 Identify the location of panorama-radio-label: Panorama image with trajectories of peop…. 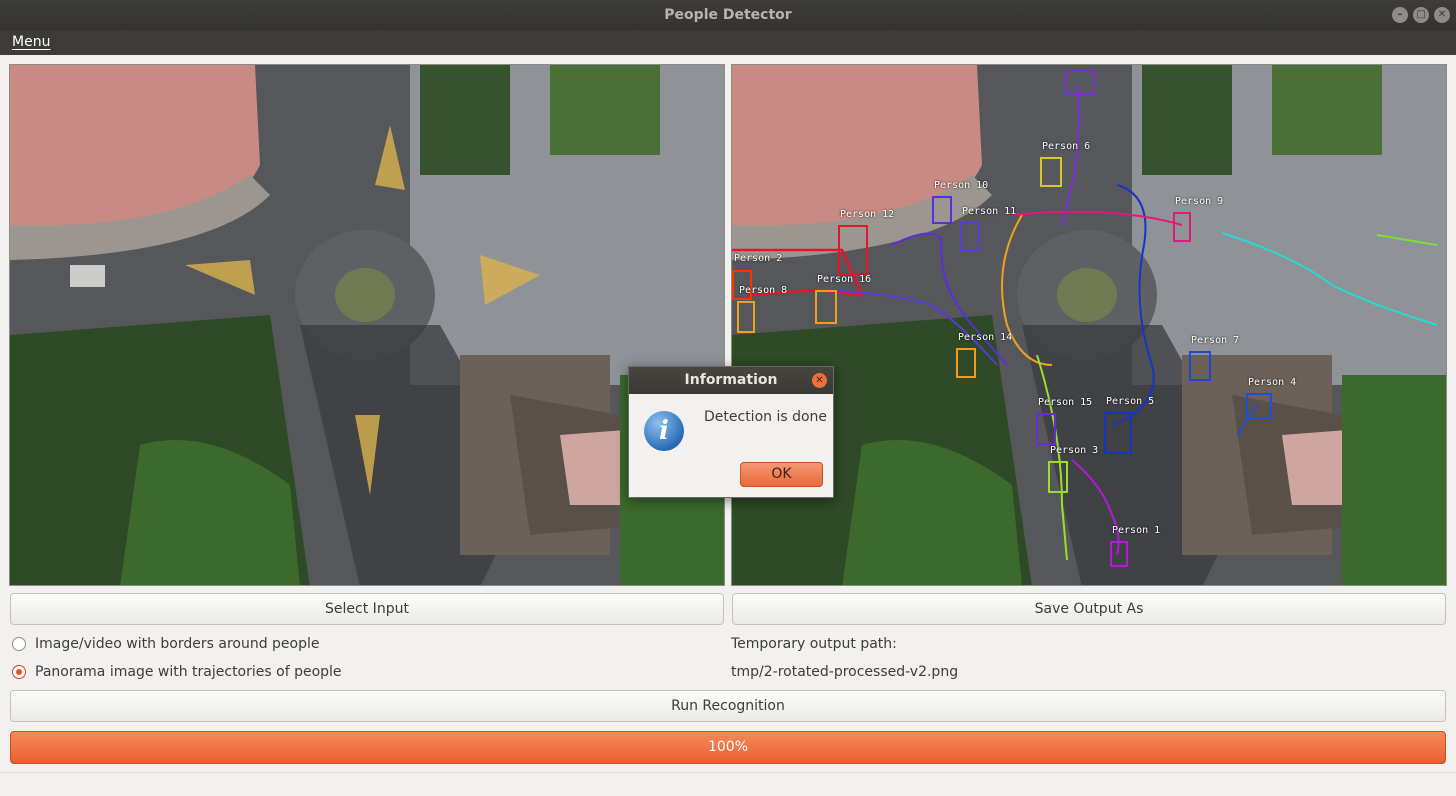
(188, 672).